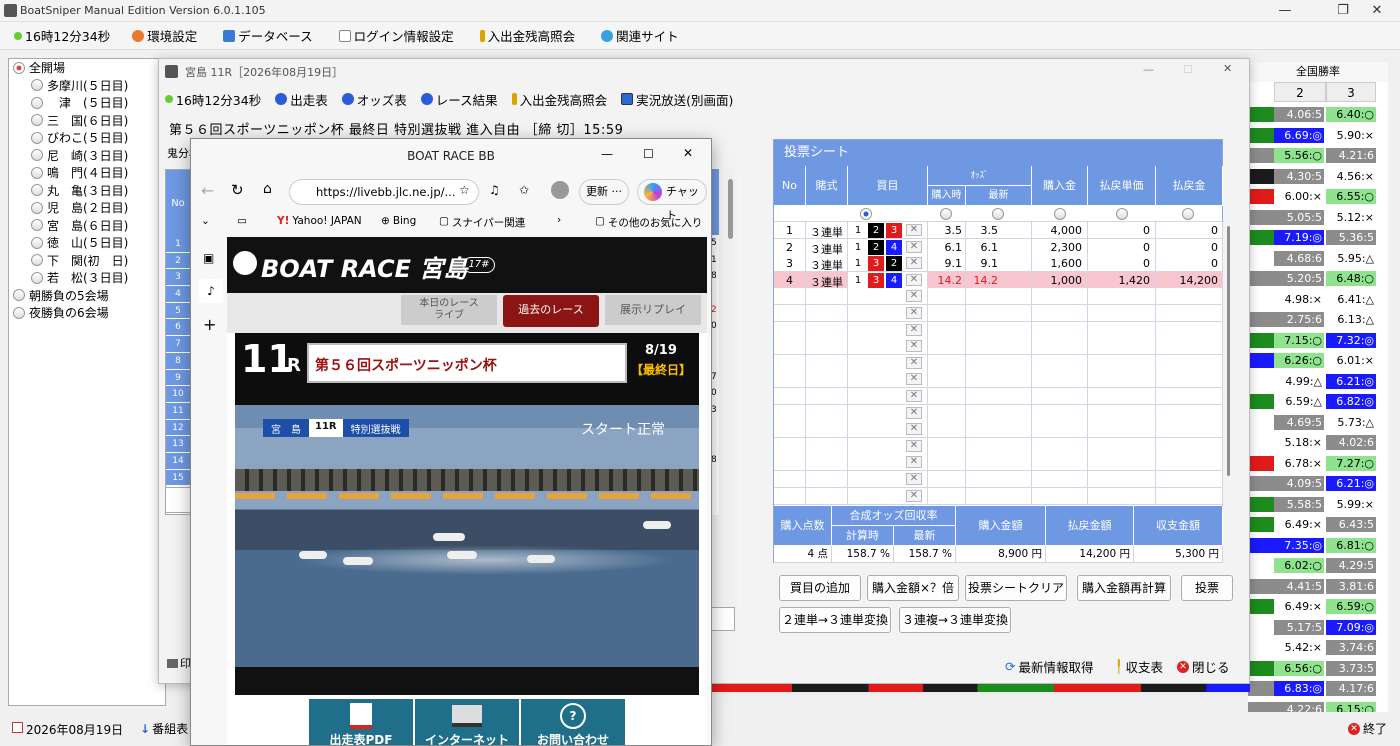 This screenshot has width=1400, height=746. What do you see at coordinates (723, 619) in the screenshot?
I see `memo-box` at bounding box center [723, 619].